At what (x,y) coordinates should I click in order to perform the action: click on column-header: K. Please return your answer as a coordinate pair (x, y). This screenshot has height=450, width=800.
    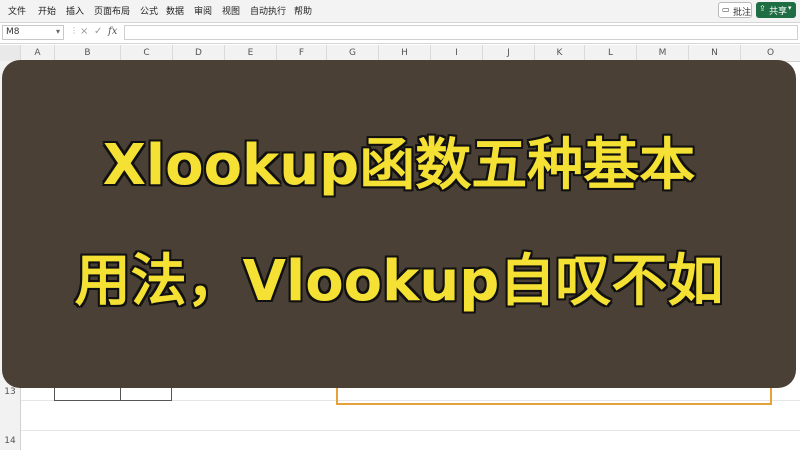
    Looking at the image, I should click on (559, 53).